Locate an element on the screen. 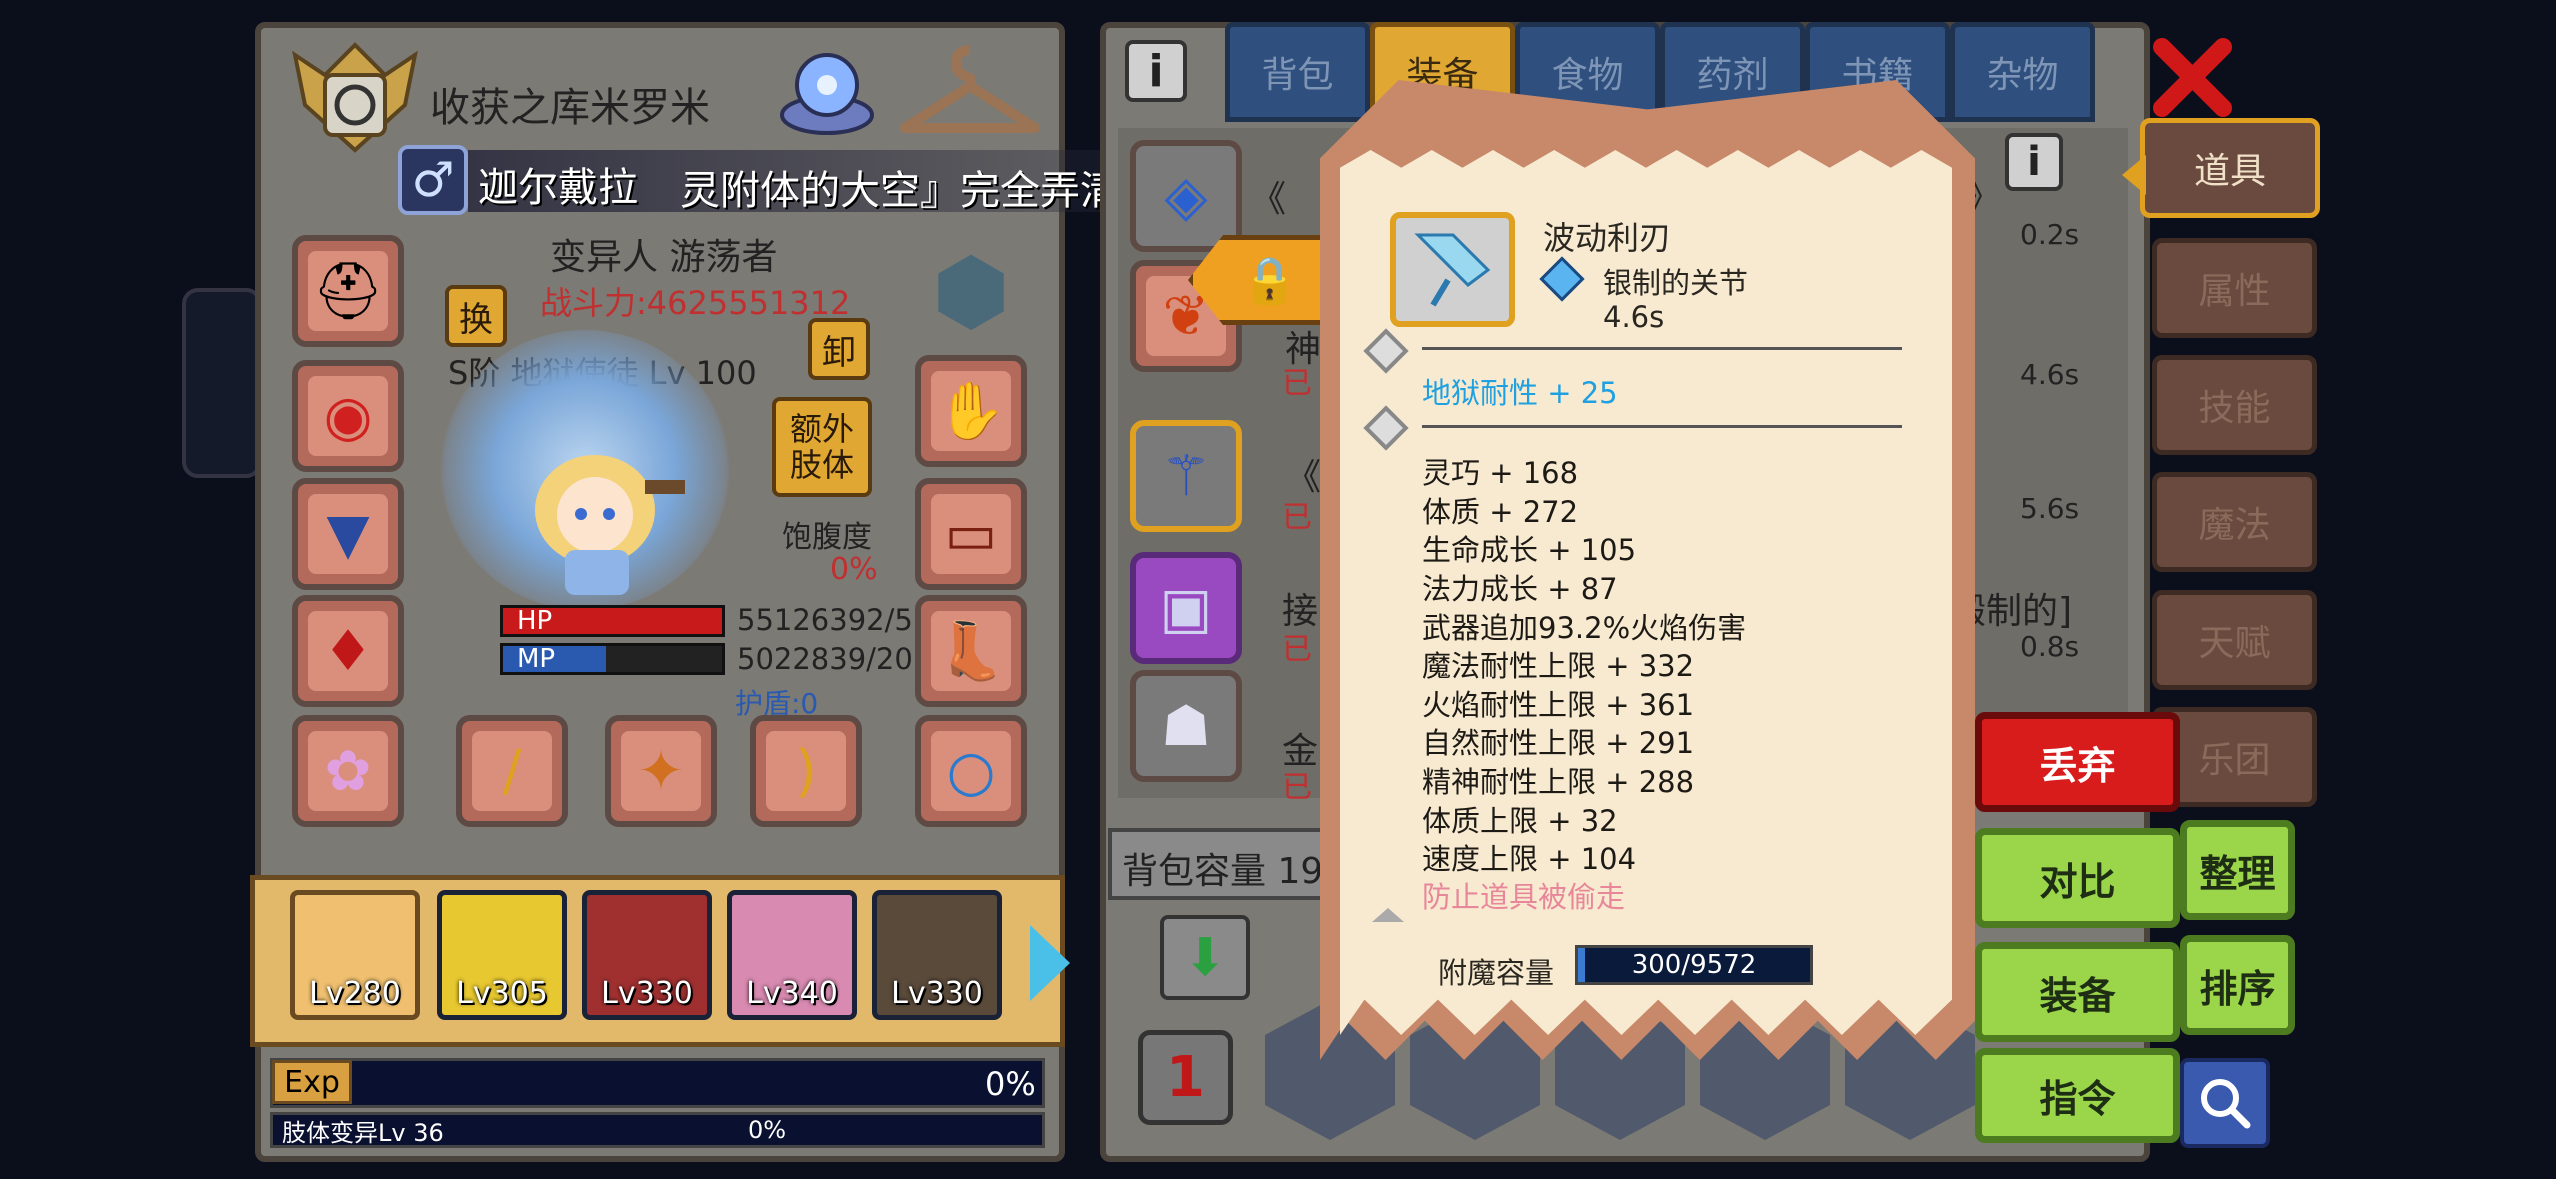 The image size is (2556, 1179). party-member-1: Lv280 is located at coordinates (355, 955).